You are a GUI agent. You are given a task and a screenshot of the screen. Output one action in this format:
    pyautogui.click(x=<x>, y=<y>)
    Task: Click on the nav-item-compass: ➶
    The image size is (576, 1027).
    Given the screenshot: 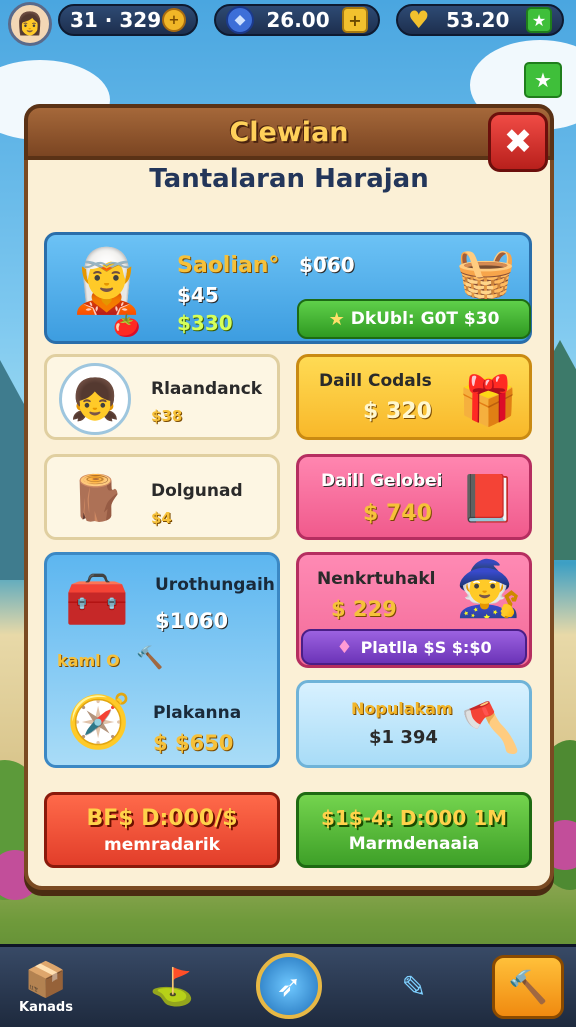 What is the action you would take?
    pyautogui.click(x=289, y=986)
    